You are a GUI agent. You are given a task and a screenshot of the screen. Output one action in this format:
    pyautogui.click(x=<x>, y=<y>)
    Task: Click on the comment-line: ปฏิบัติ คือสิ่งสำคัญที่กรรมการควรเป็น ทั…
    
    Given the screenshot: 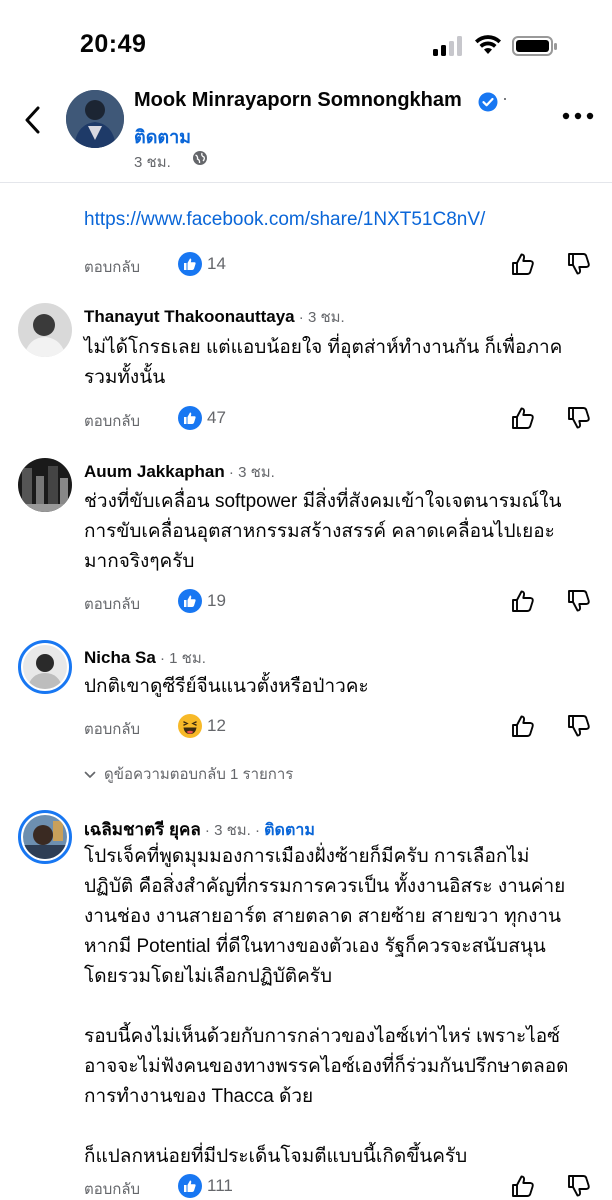 What is the action you would take?
    pyautogui.click(x=325, y=886)
    